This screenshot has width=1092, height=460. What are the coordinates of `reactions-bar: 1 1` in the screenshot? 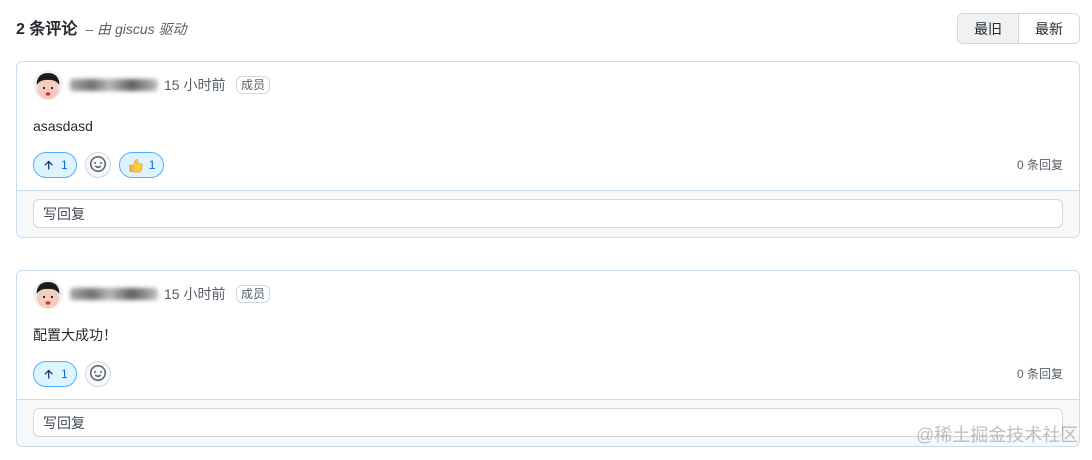 It's located at (99, 165).